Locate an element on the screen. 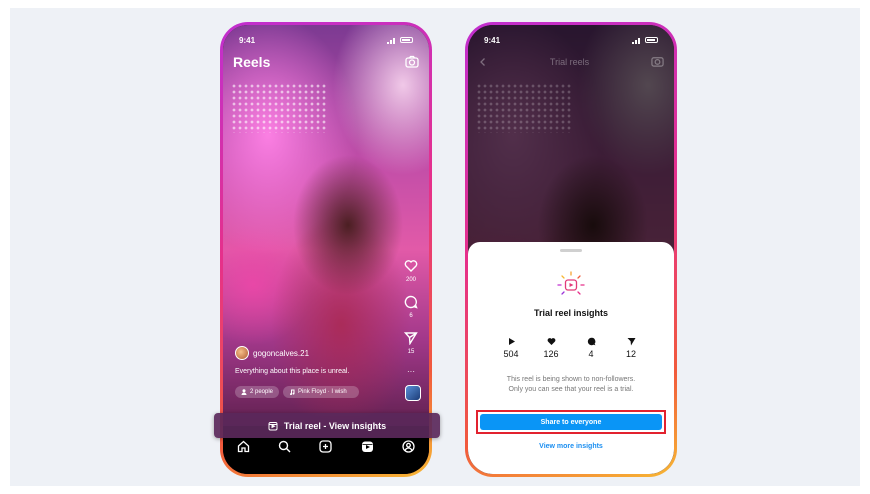 The width and height of the screenshot is (870, 494). audio-thumbnail is located at coordinates (413, 393).